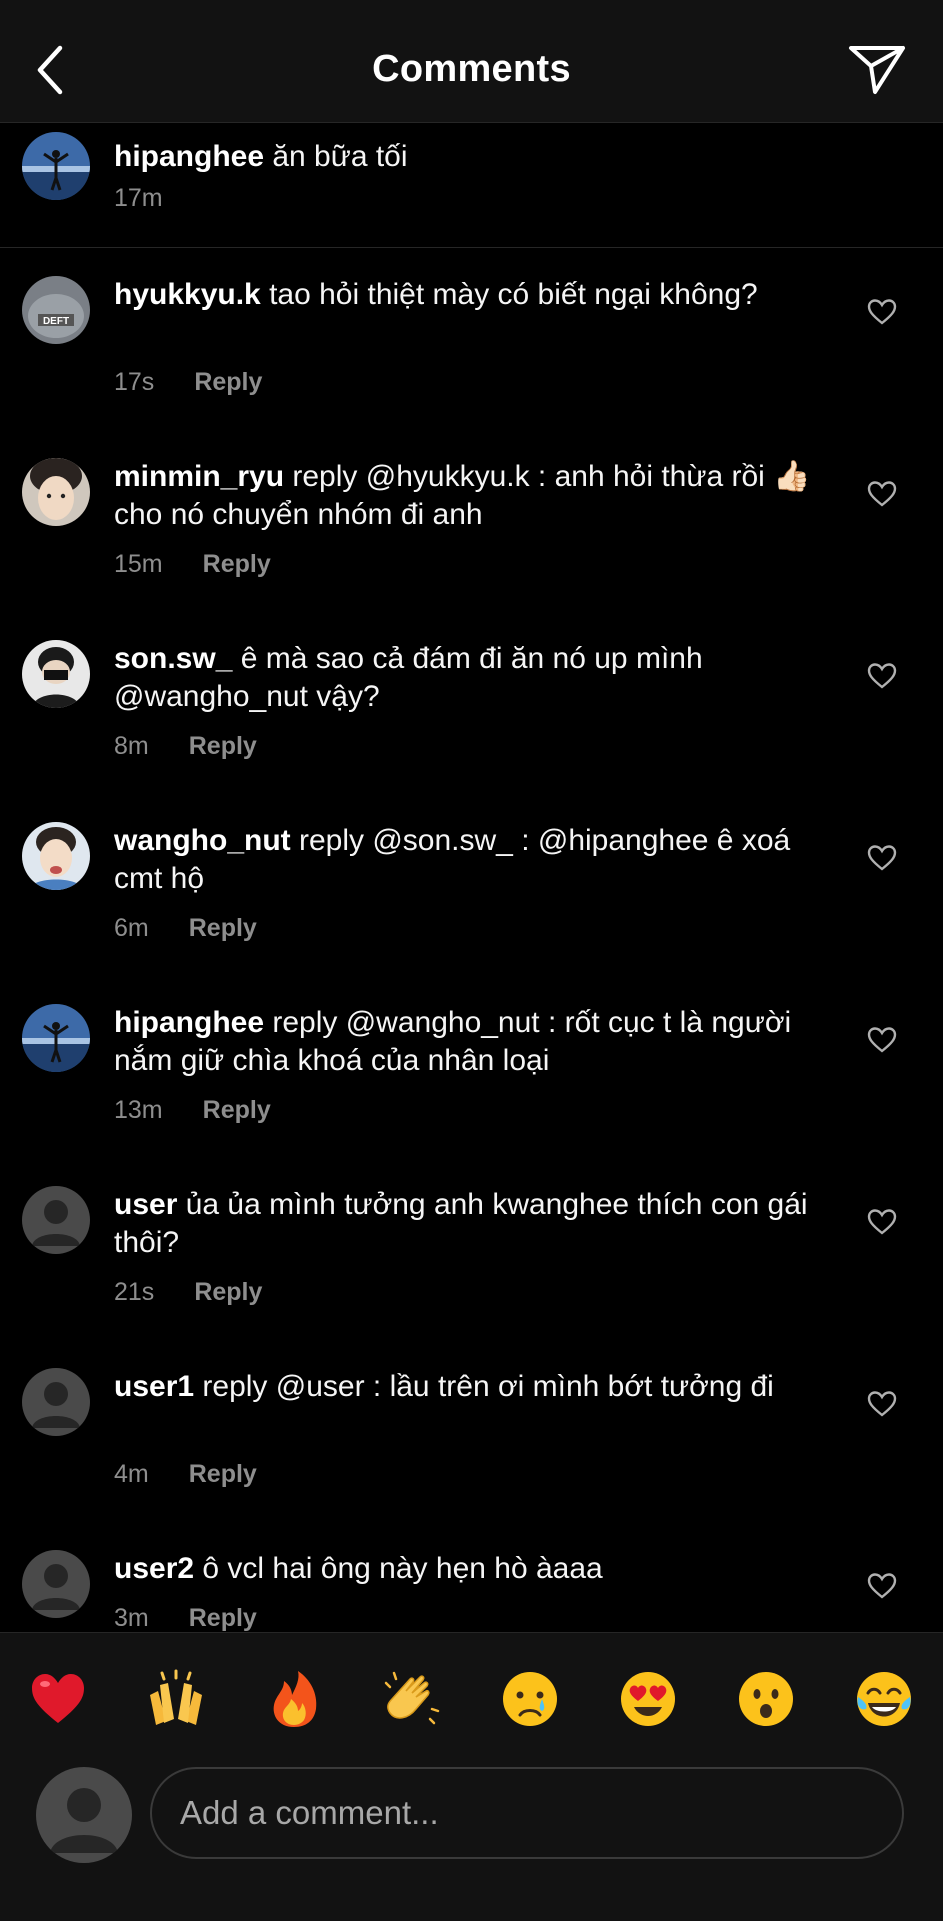  What do you see at coordinates (154, 1386) in the screenshot?
I see `username: user1` at bounding box center [154, 1386].